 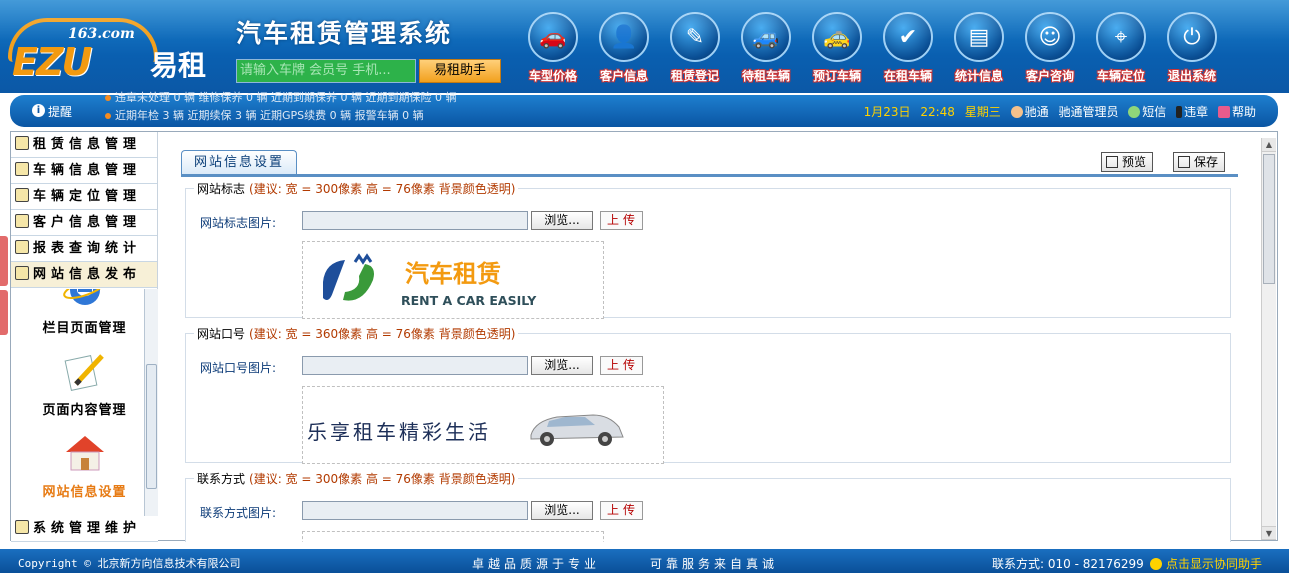 What do you see at coordinates (1179, 112) in the screenshot?
I see `traffic-light-icon` at bounding box center [1179, 112].